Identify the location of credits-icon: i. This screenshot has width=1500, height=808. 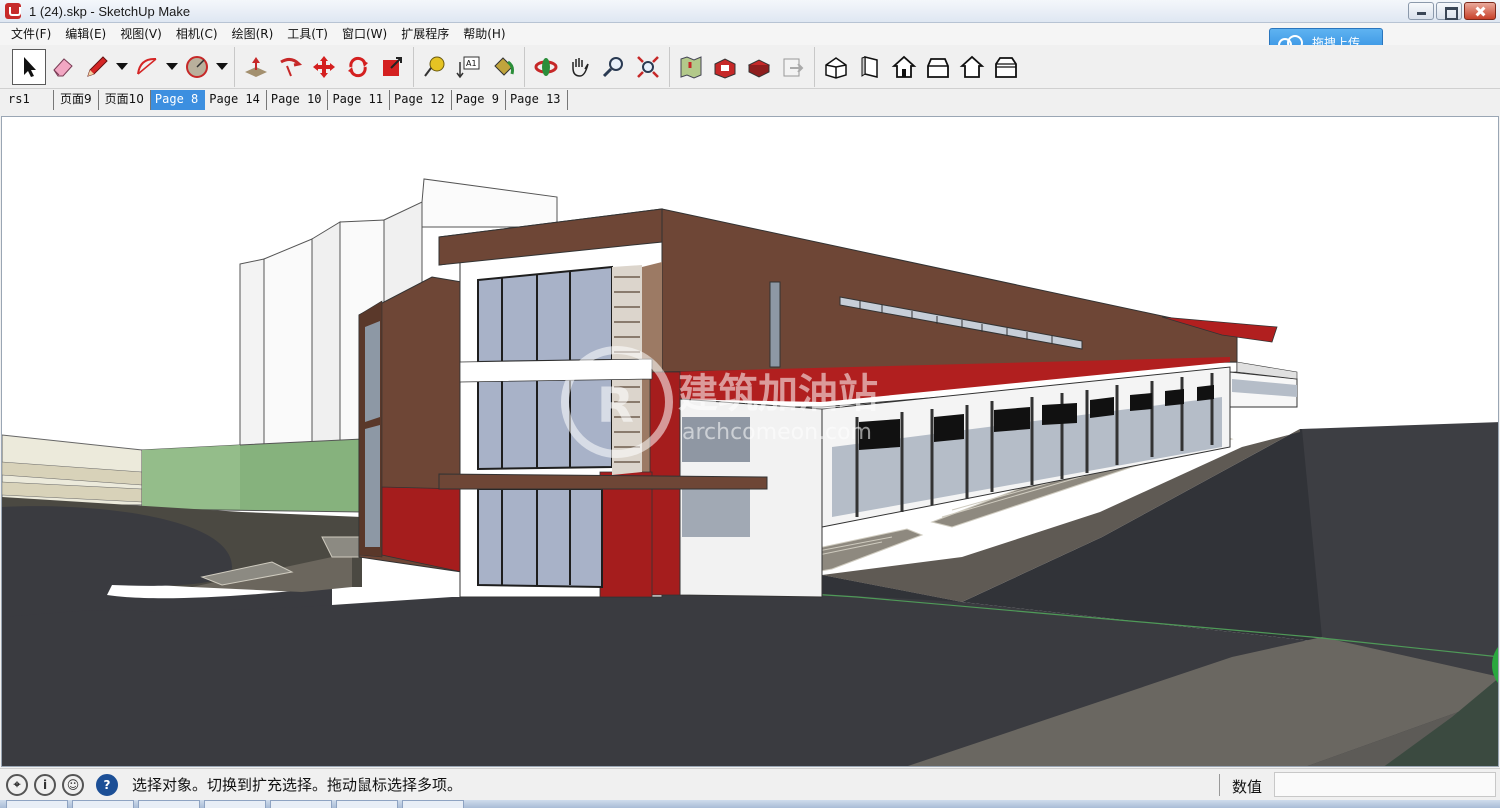
(45, 784).